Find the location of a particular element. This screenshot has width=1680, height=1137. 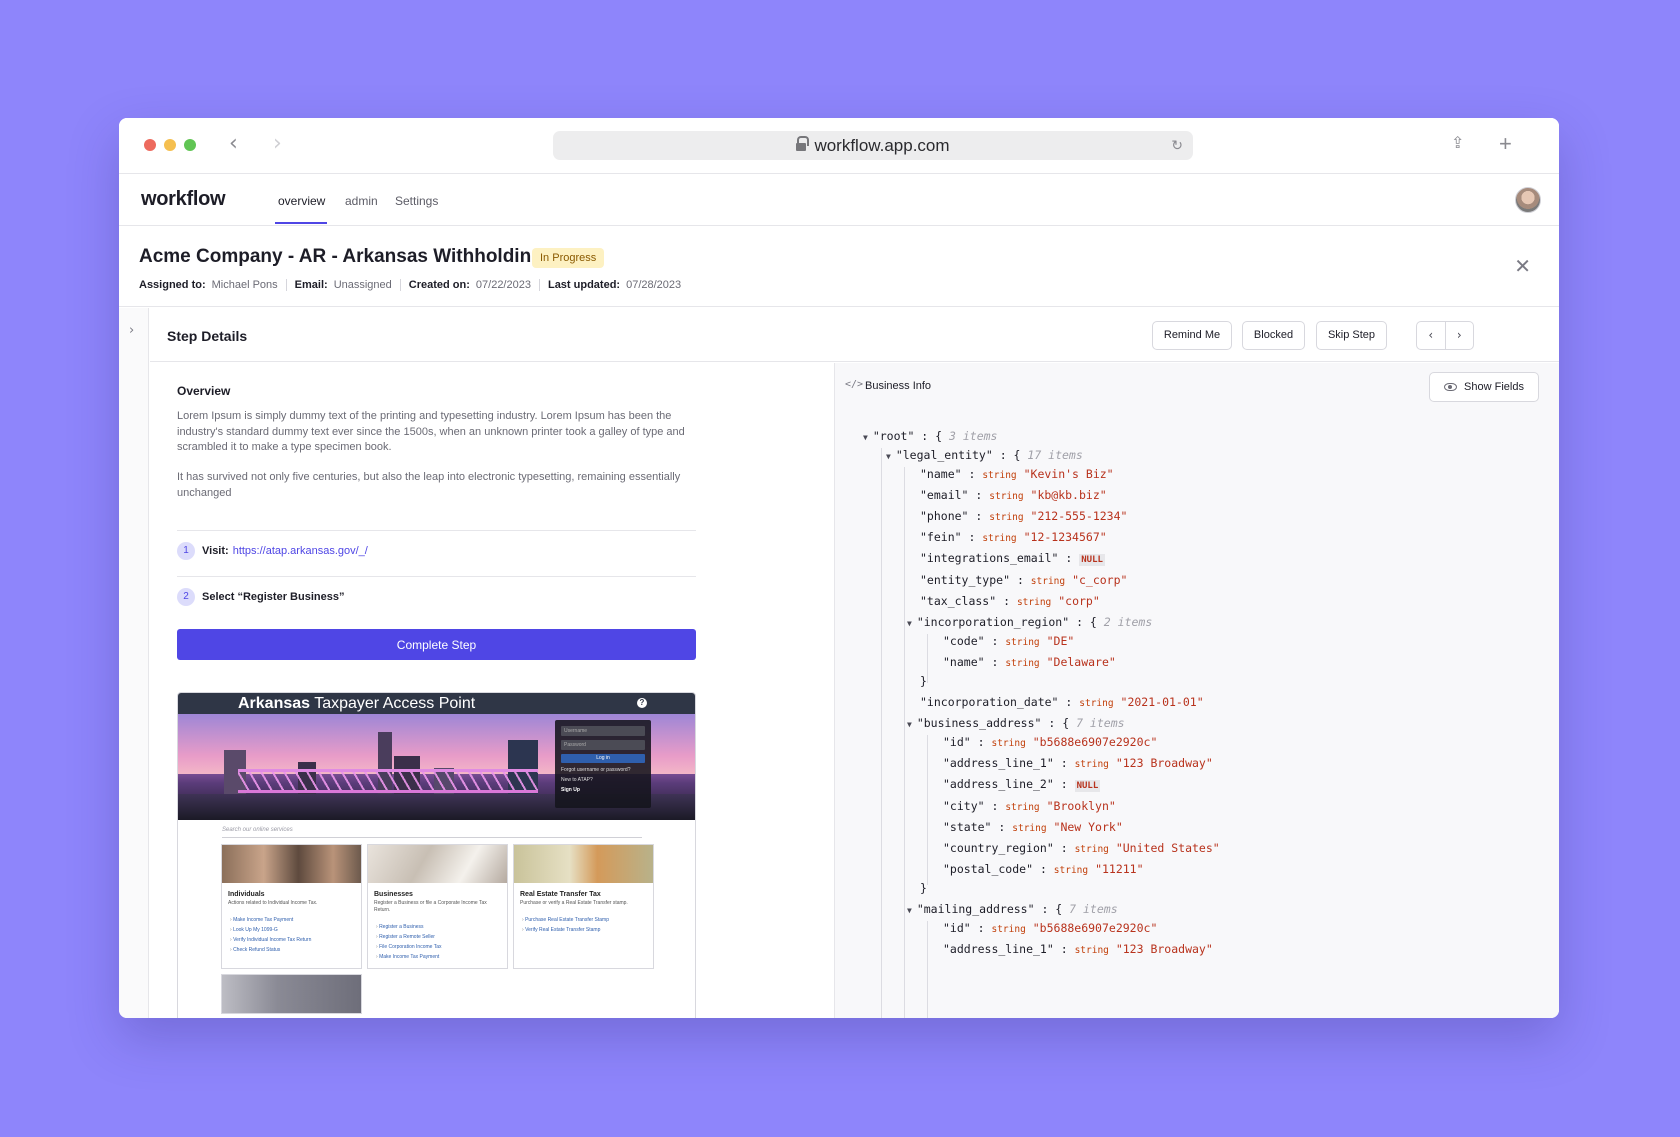

tab-overview: overview is located at coordinates (301, 201).